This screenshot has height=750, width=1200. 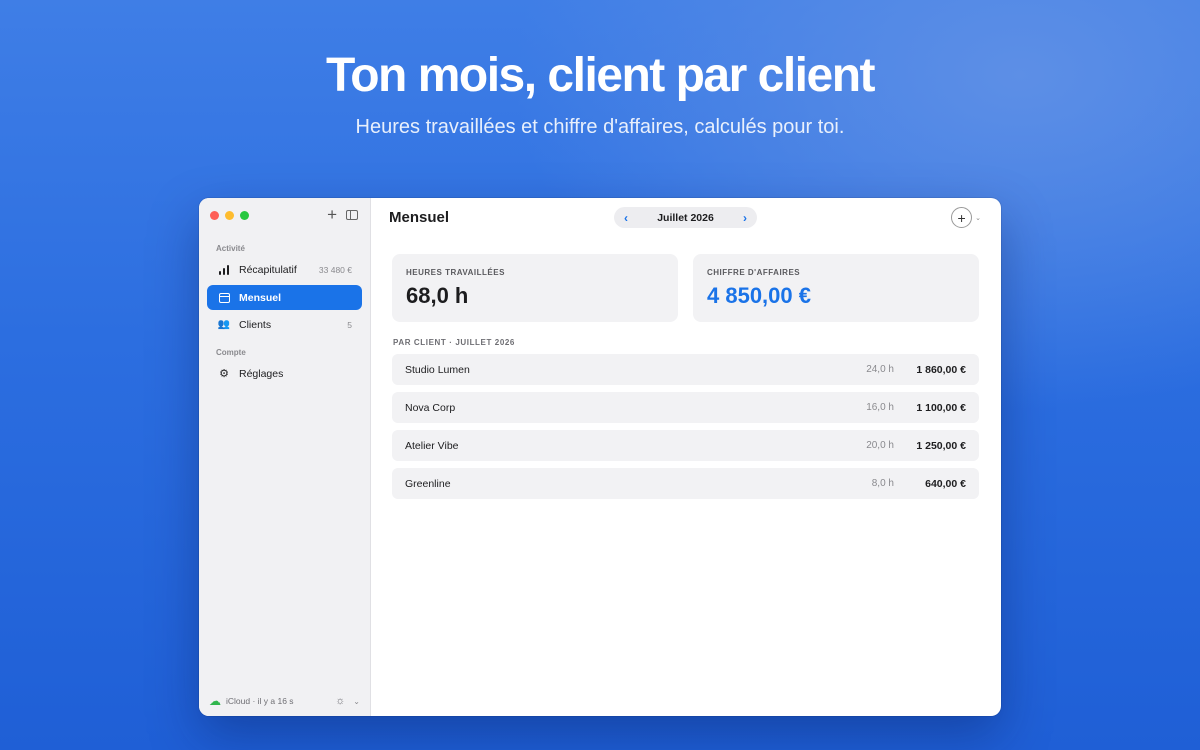 I want to click on client-hours: 16,0 h, so click(x=880, y=407).